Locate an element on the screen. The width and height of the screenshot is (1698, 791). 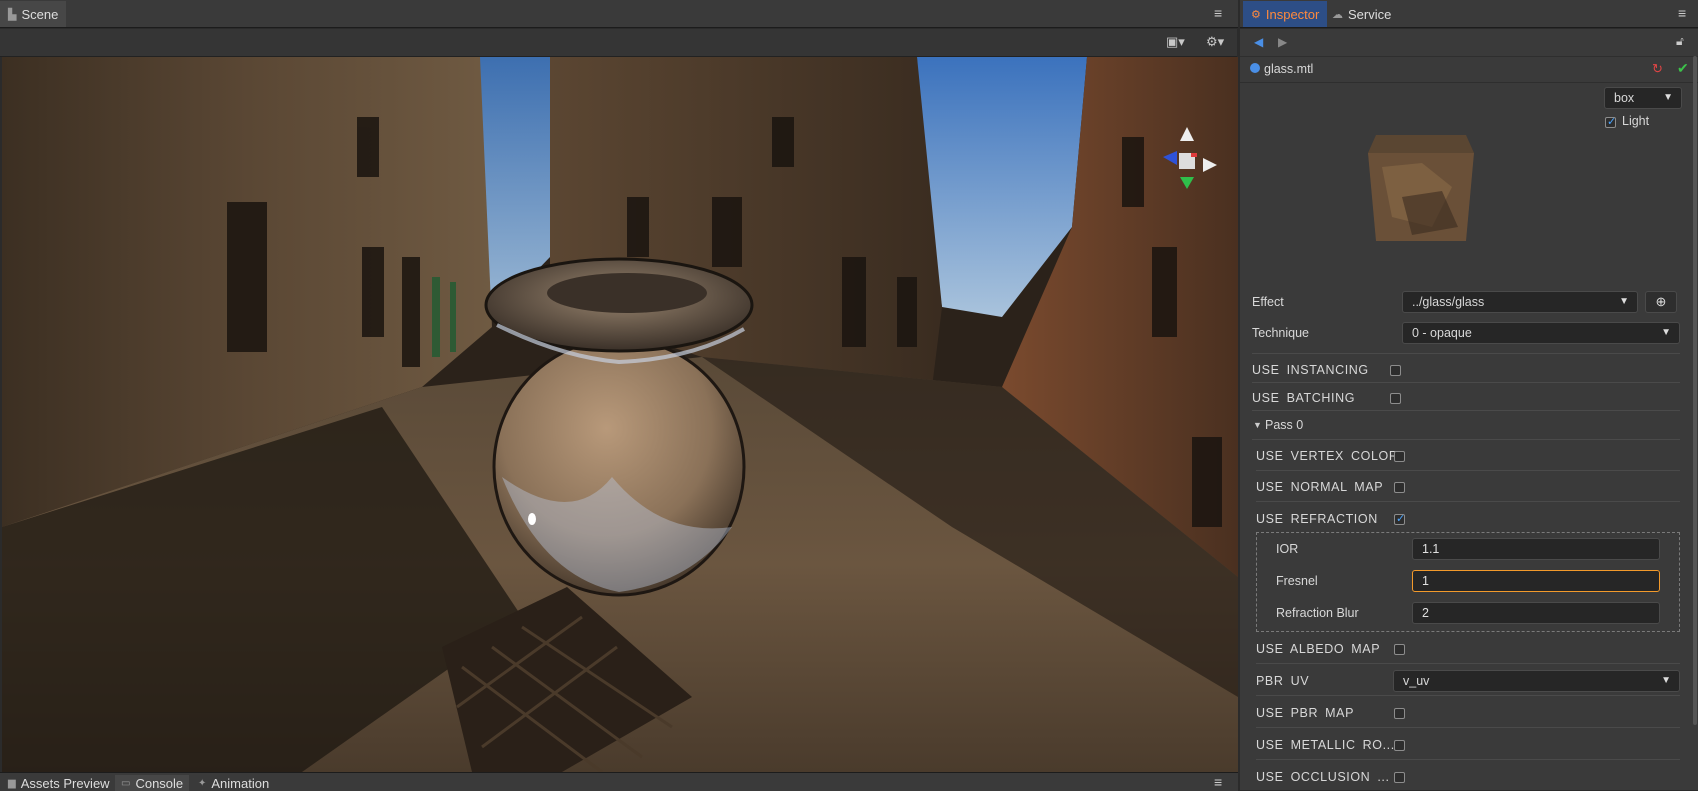
use-batching-checkbox is located at coordinates (1395, 398).